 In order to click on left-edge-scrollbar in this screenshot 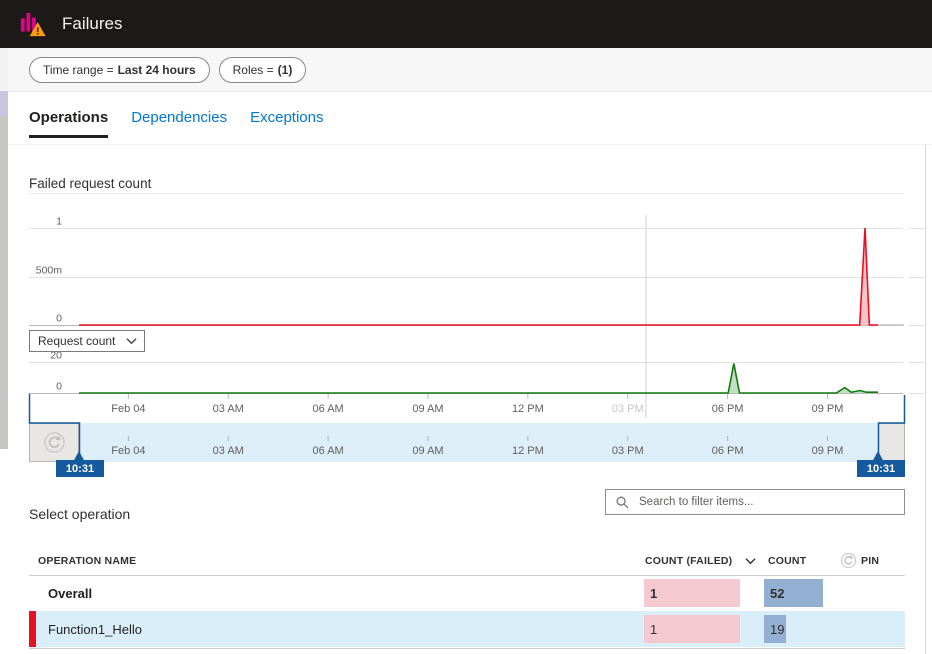, I will do `click(4, 282)`.